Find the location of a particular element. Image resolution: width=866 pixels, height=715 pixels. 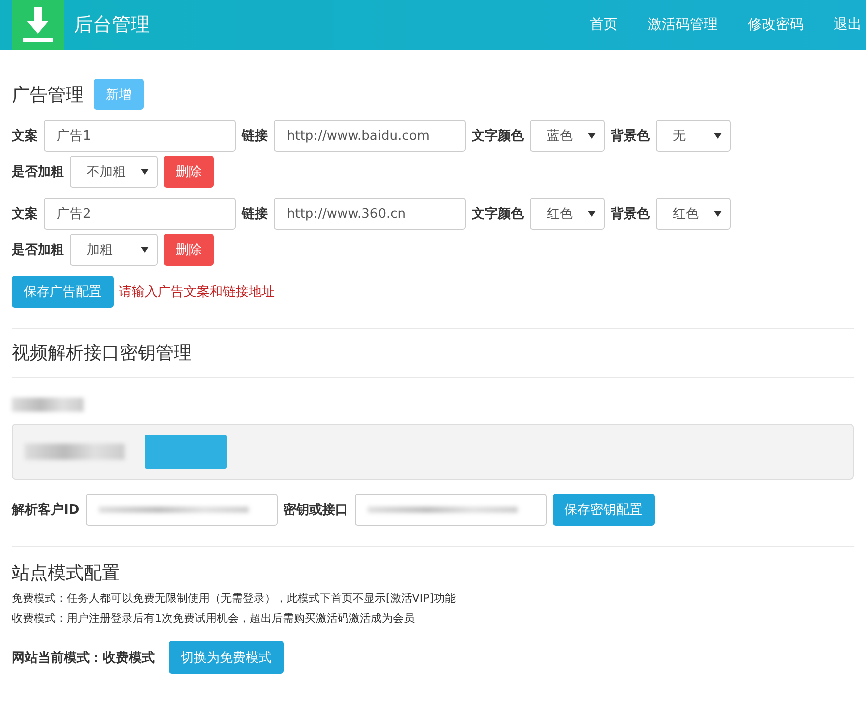

download-icon is located at coordinates (38, 25).